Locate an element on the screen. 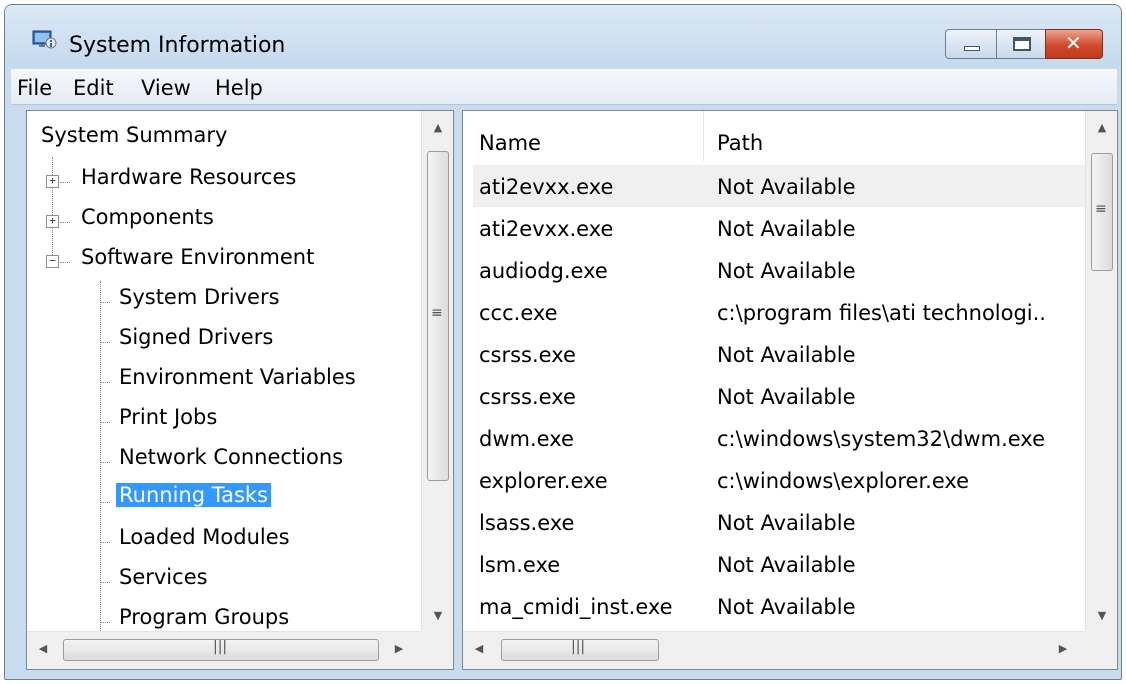 This screenshot has width=1126, height=684. menu-bar: File Edit View Help is located at coordinates (564, 87).